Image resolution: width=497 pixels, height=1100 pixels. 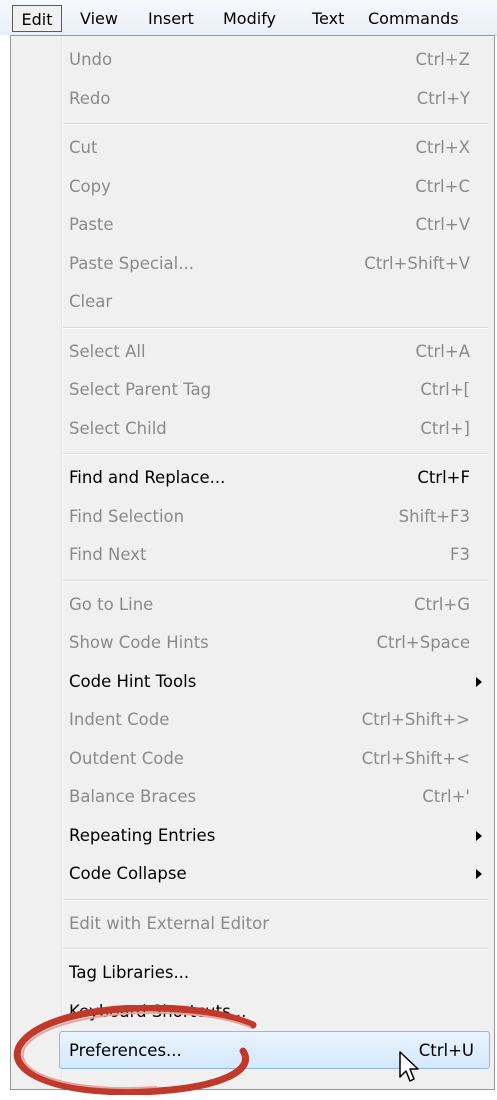 What do you see at coordinates (442, 186) in the screenshot?
I see `menu-item-shortcut: Ctrl+C` at bounding box center [442, 186].